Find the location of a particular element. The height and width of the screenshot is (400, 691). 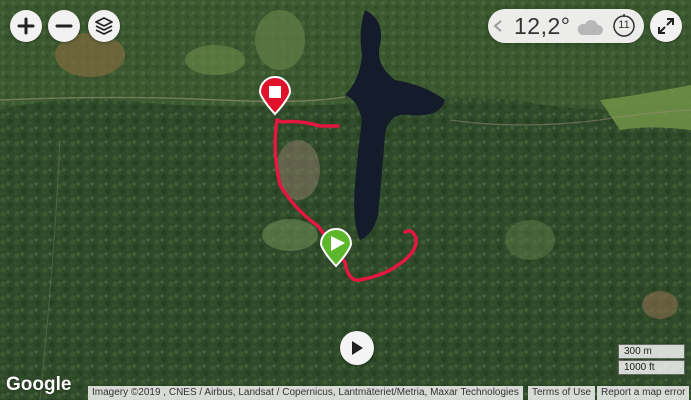

temperature: 12,2° is located at coordinates (542, 26).